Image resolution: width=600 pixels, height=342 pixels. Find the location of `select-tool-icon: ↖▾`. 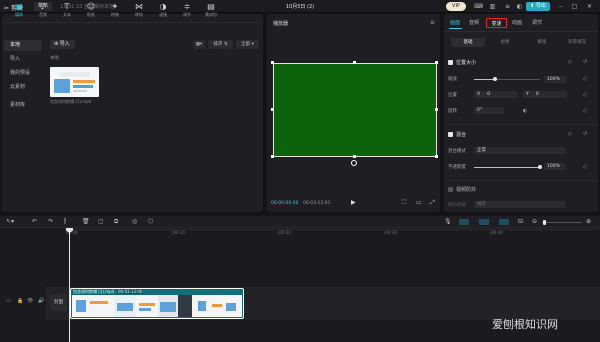

select-tool-icon: ↖▾ is located at coordinates (10, 221).